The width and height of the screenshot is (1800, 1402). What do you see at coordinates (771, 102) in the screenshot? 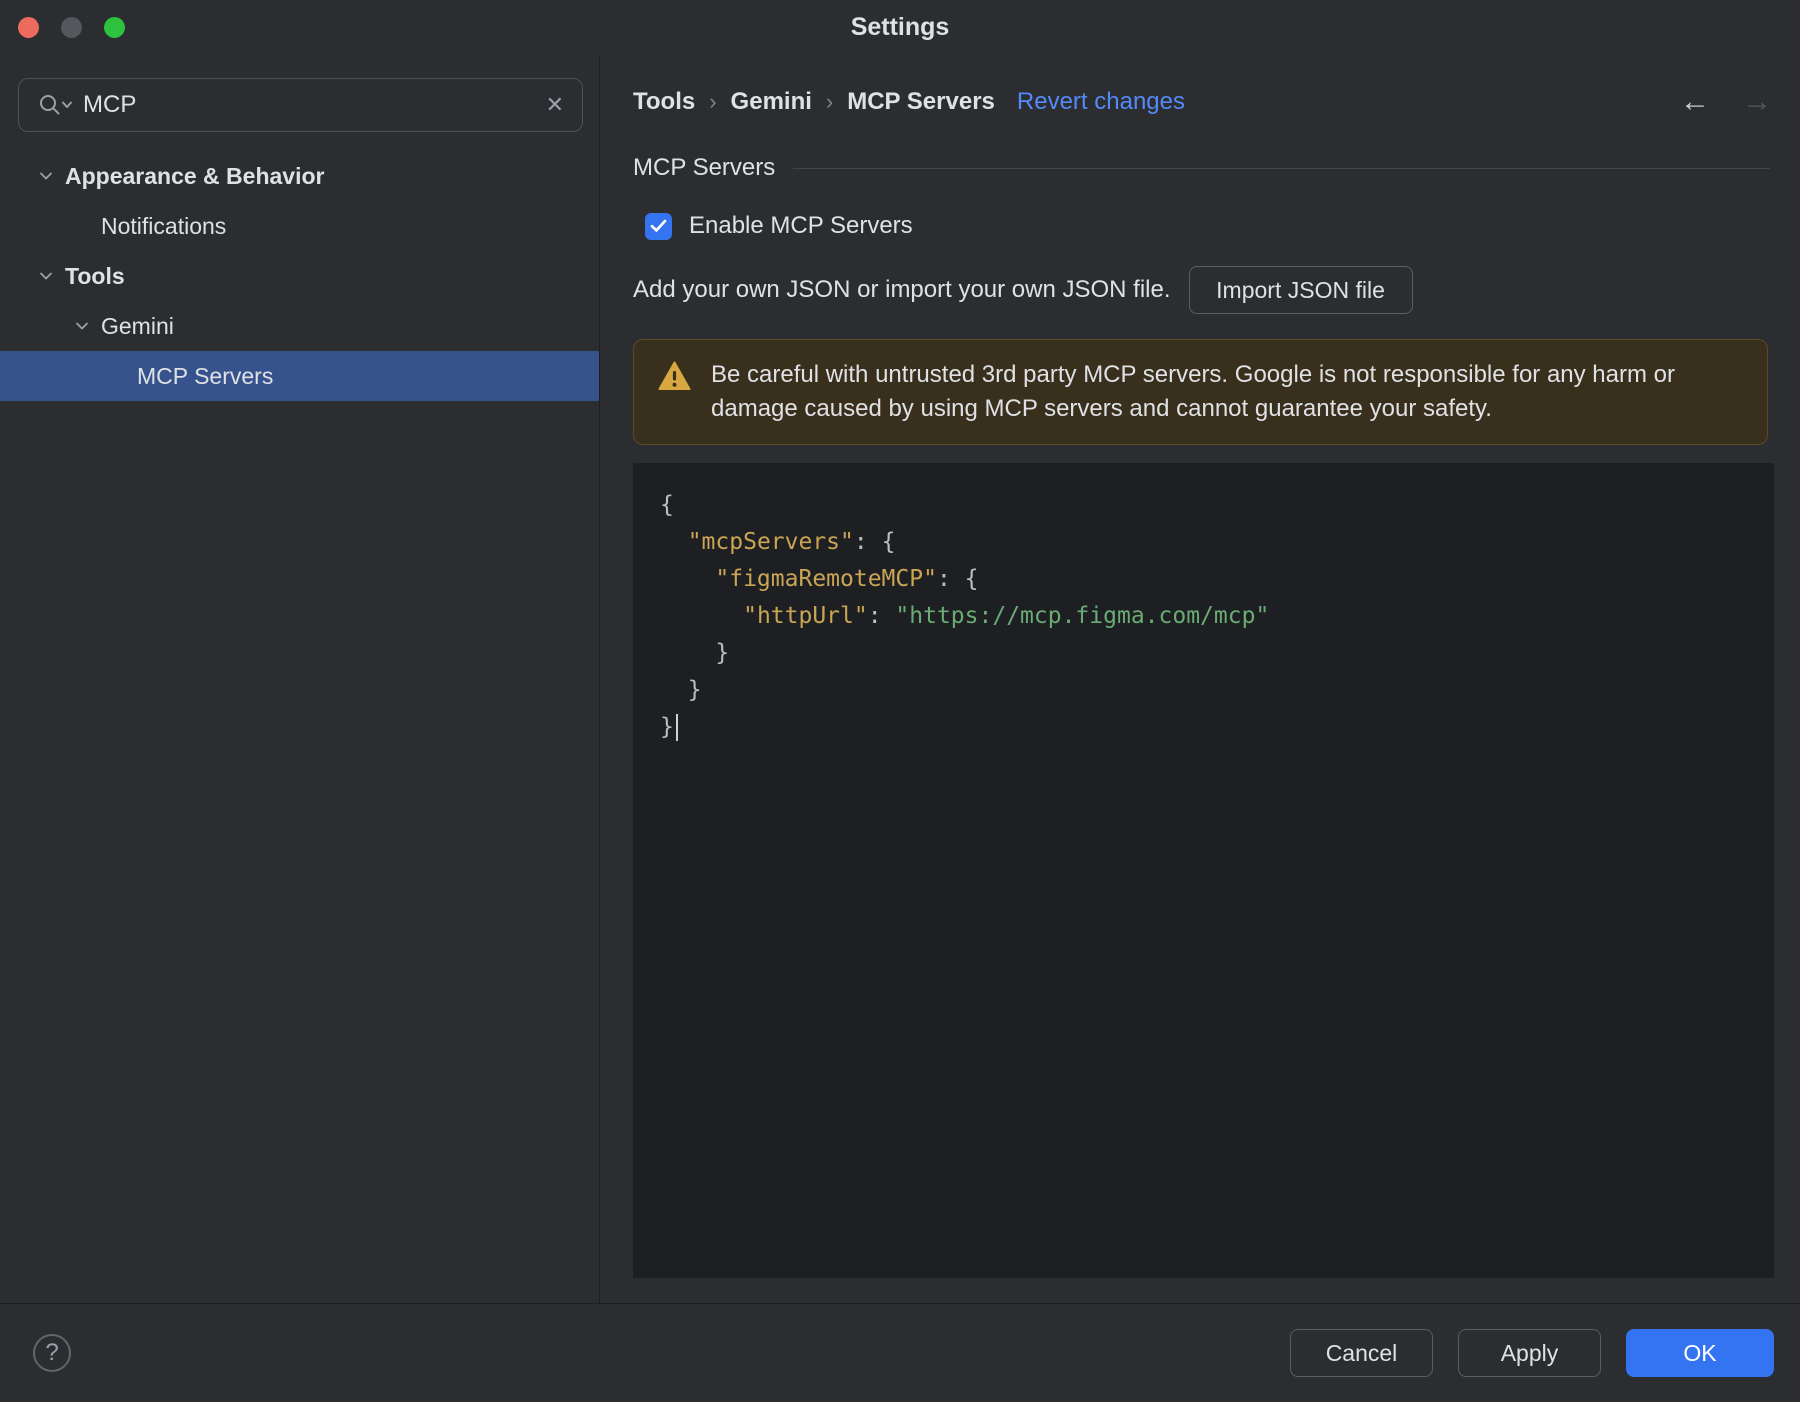
I see `breadcrumb-item-gemini: Gemini` at bounding box center [771, 102].